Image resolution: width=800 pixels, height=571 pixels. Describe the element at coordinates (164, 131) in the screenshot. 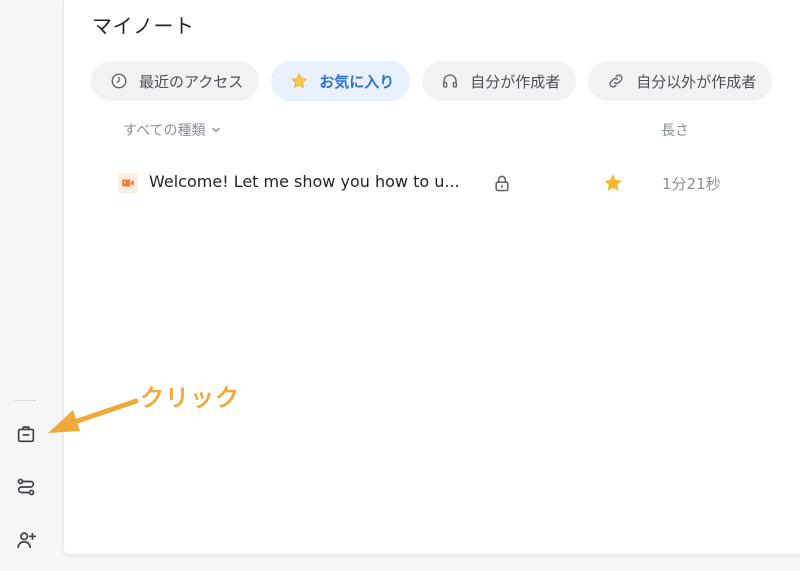

I see `type-filter-label: すべての種類` at that location.